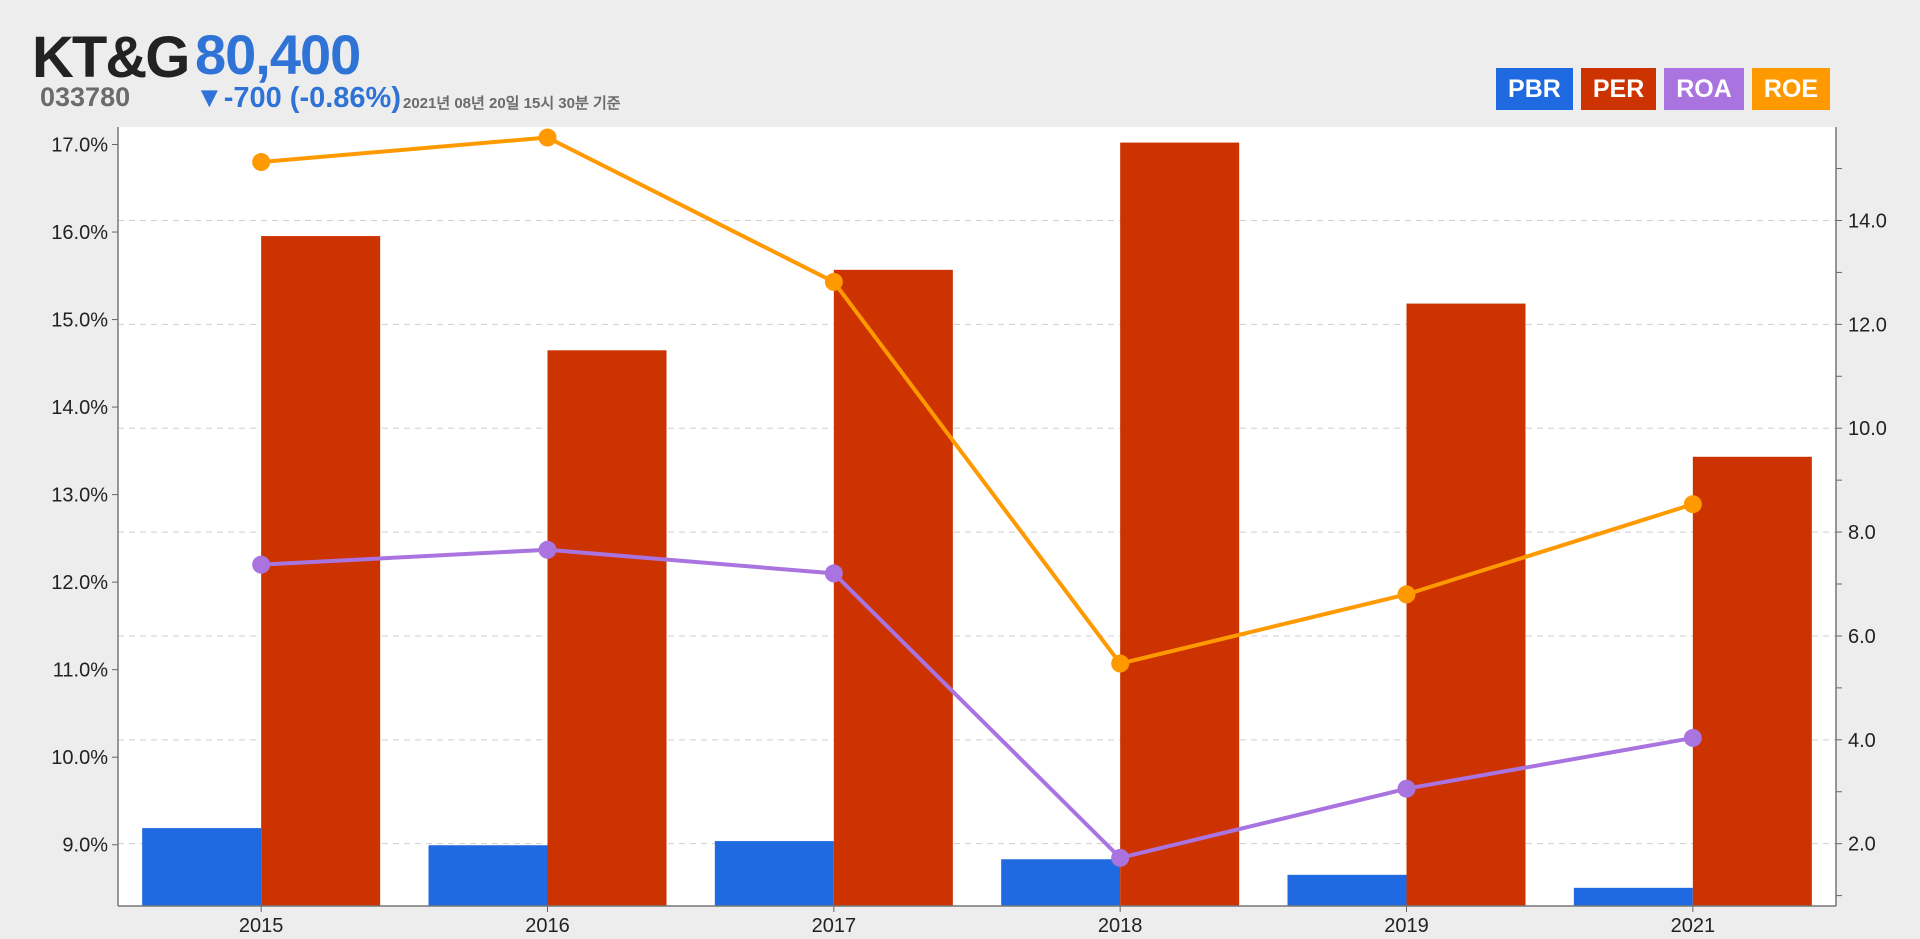 The image size is (1920, 939). What do you see at coordinates (261, 926) in the screenshot?
I see `x-tick-label: 2015` at bounding box center [261, 926].